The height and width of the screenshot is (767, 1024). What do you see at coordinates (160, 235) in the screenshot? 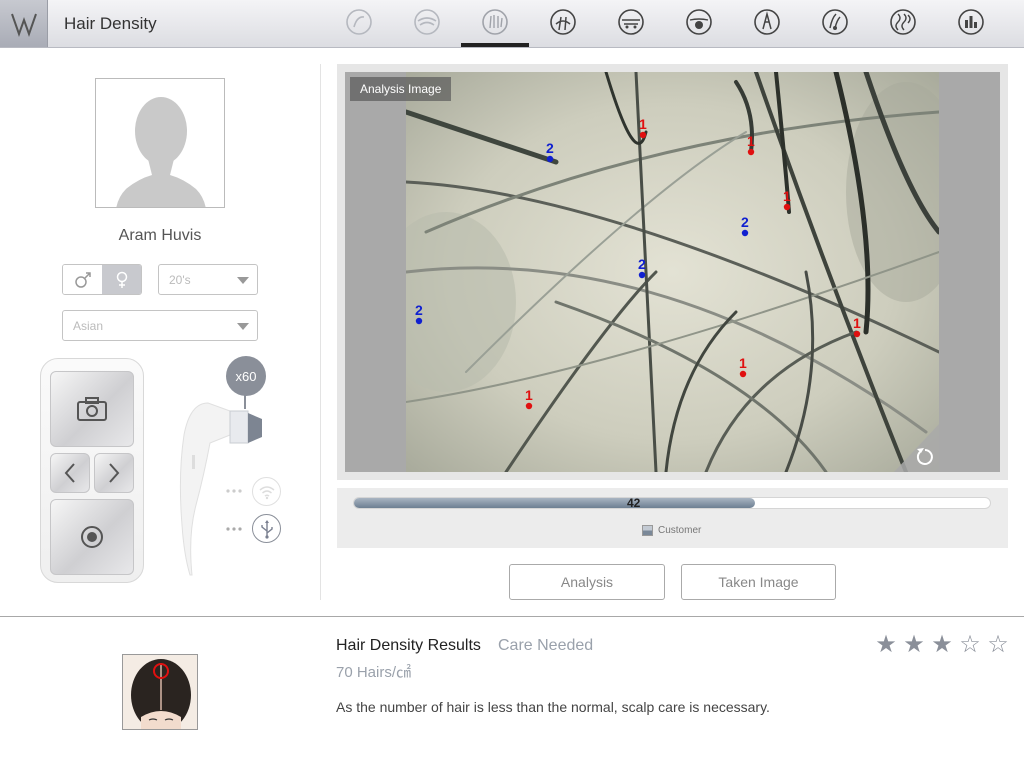
I see `user-name: Aram Huvis` at bounding box center [160, 235].